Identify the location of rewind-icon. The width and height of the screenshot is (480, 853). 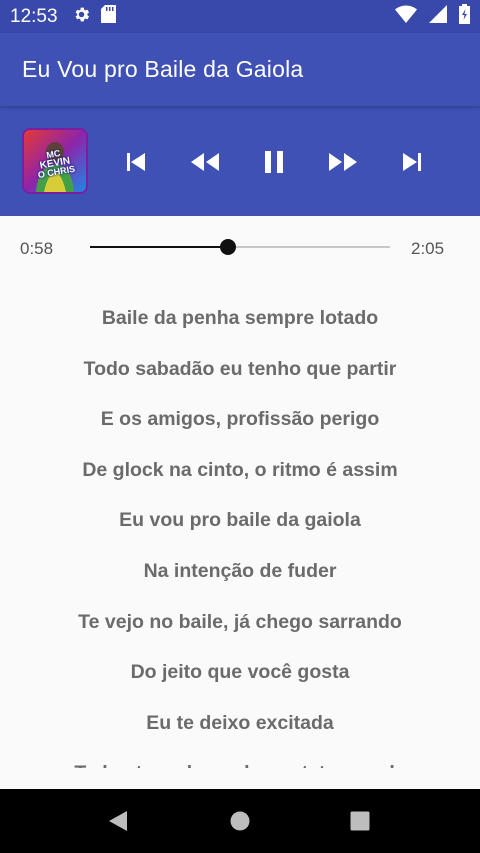
(205, 162).